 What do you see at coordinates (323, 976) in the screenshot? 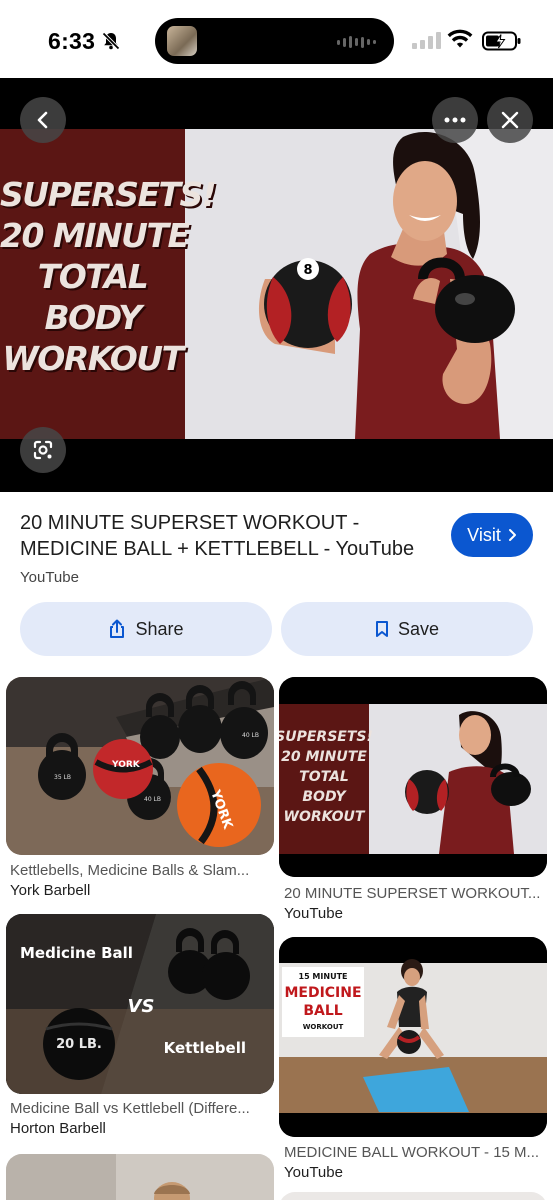
I see `svg-text: 15 MINUTE` at bounding box center [323, 976].